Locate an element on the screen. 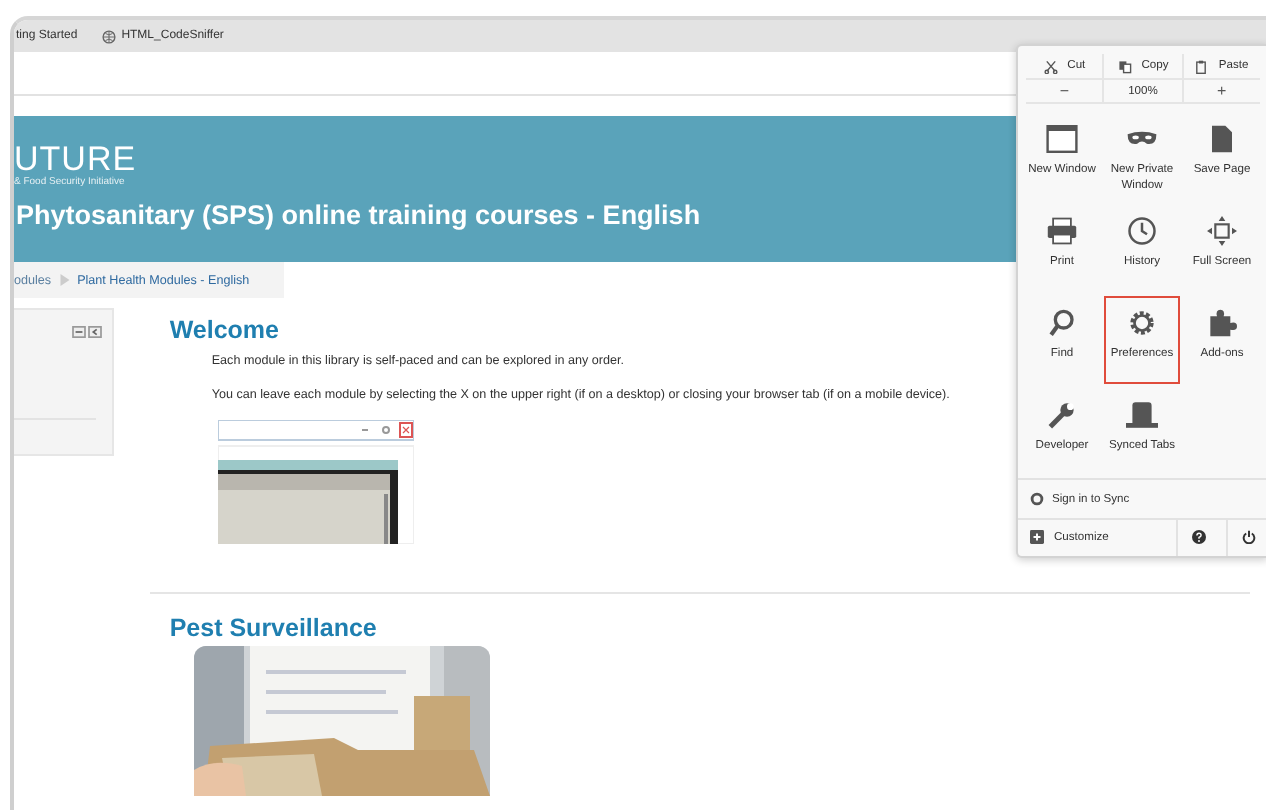 This screenshot has height=810, width=1266. chevron-icon is located at coordinates (64, 280).